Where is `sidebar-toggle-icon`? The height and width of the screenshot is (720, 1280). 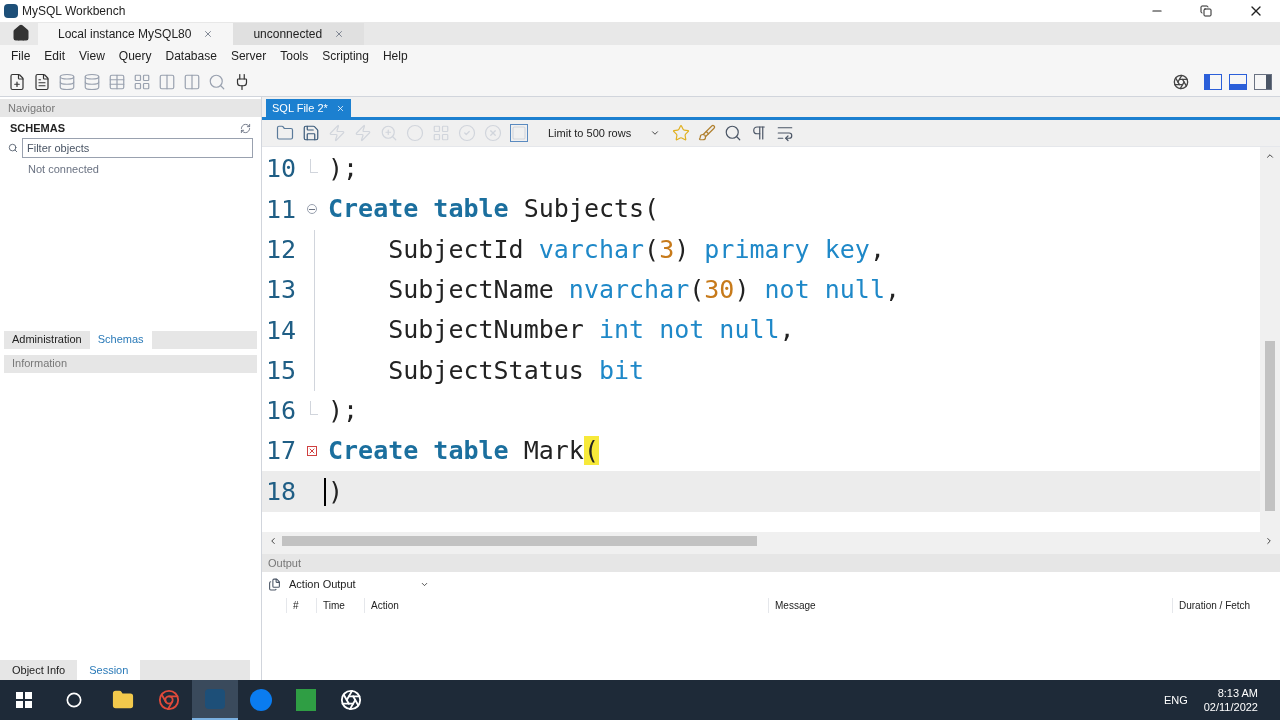
sidebar-toggle-icon is located at coordinates (1213, 81).